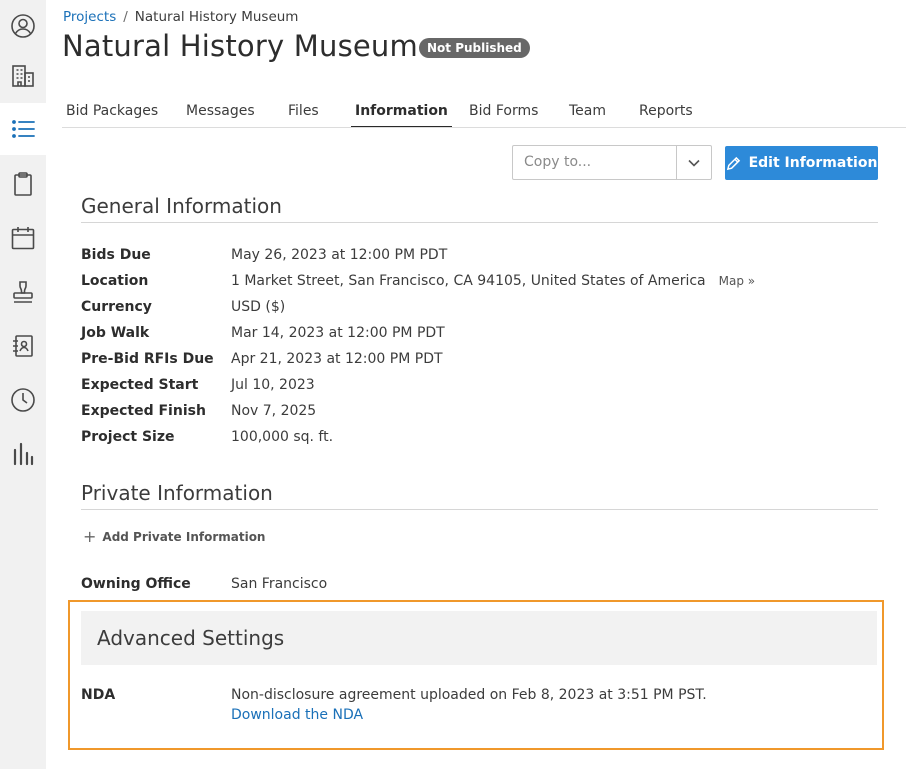 The height and width of the screenshot is (769, 906). Describe the element at coordinates (737, 281) in the screenshot. I see `map-link: Map »` at that location.